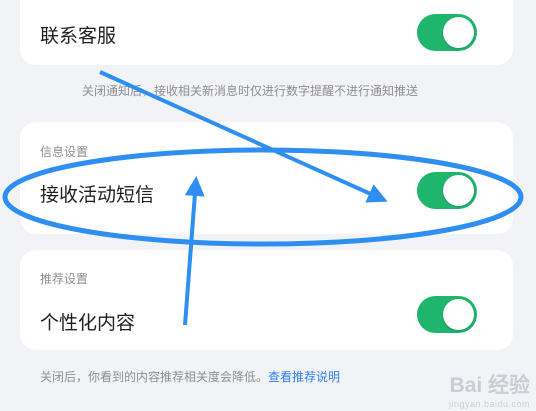 The width and height of the screenshot is (536, 411). I want to click on recommend-note-text: 关闭后，你看到的内容推荐相关度会降低。, so click(154, 377).